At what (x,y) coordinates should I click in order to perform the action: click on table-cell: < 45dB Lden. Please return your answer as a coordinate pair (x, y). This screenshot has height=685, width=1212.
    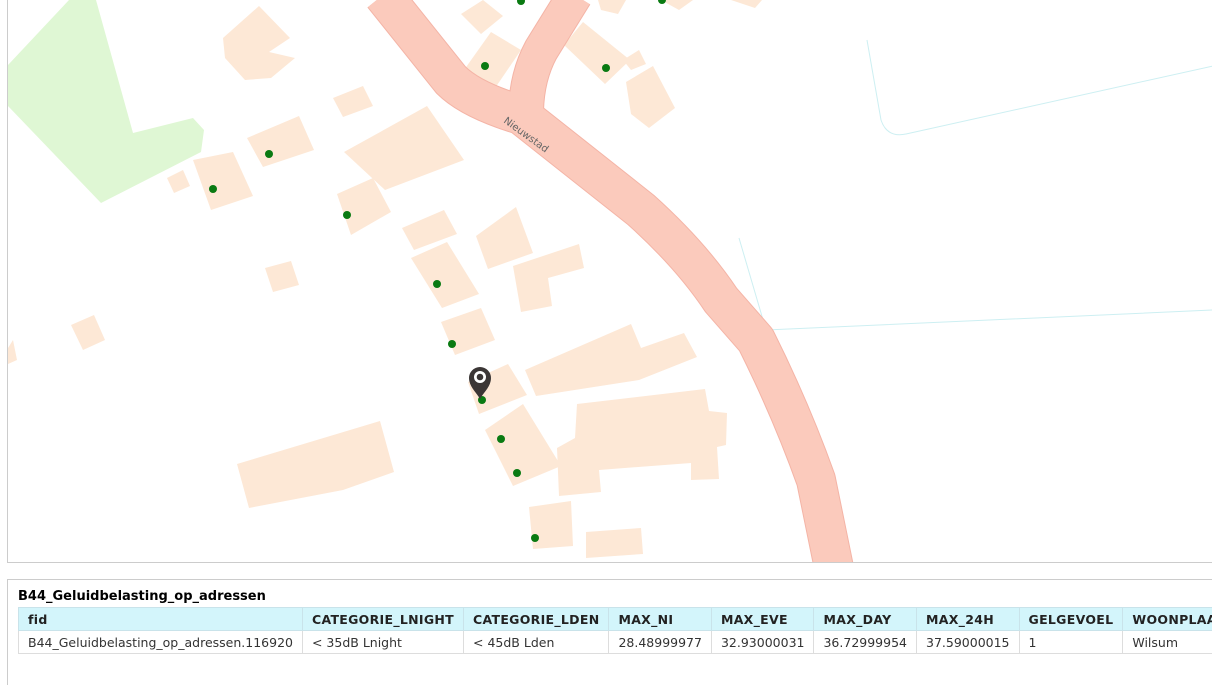
    Looking at the image, I should click on (536, 642).